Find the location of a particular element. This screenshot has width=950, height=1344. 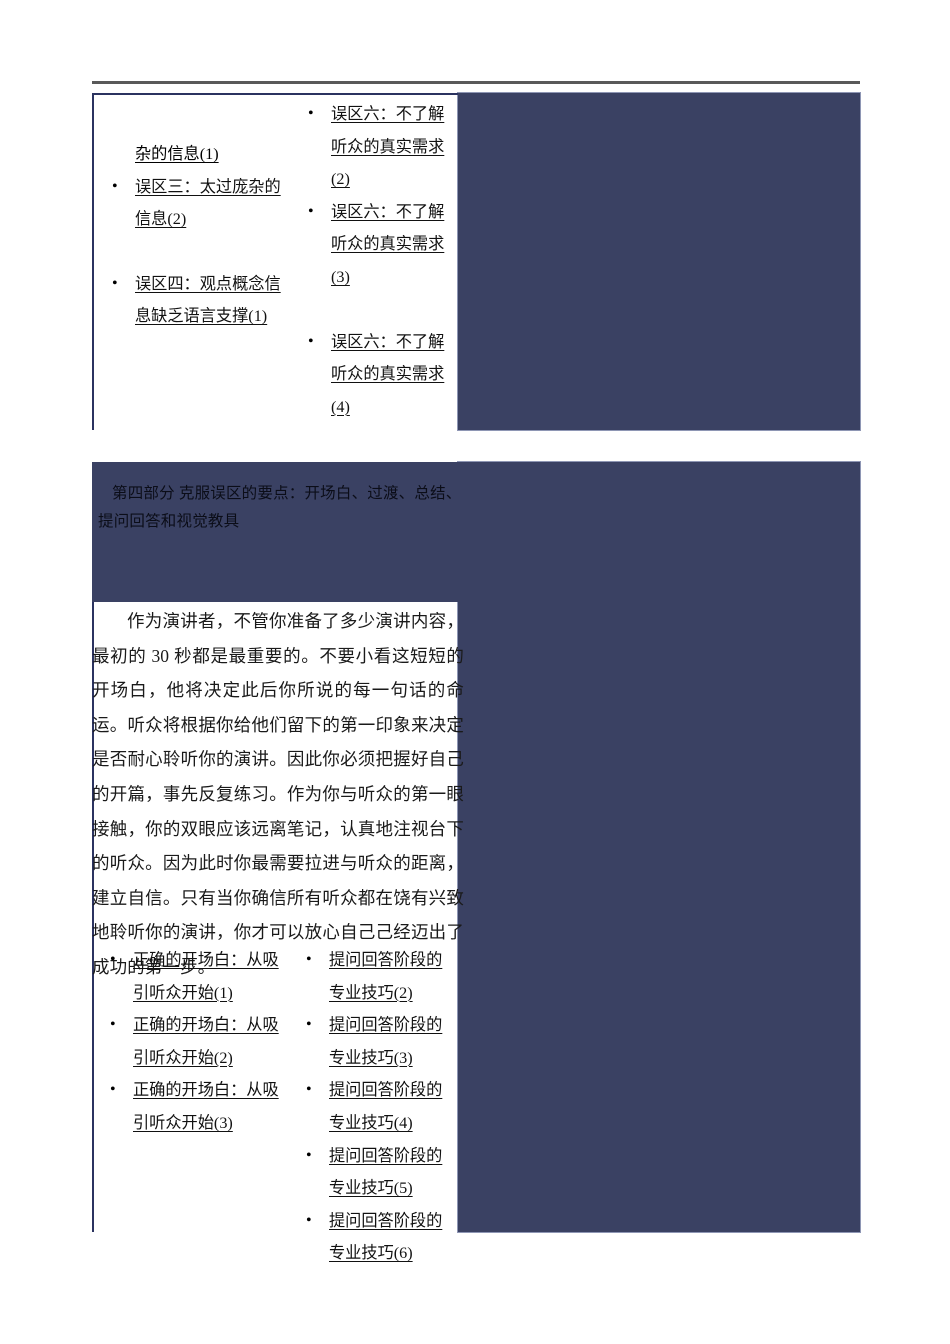

list-item: 正确的开场白：从吸引听众开始(2) is located at coordinates (190, 1041).